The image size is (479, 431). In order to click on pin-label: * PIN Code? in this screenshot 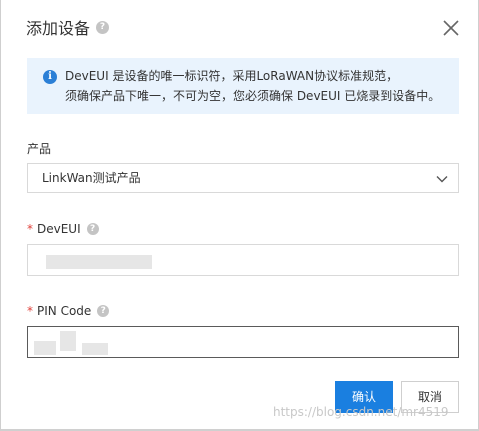, I will do `click(68, 311)`.